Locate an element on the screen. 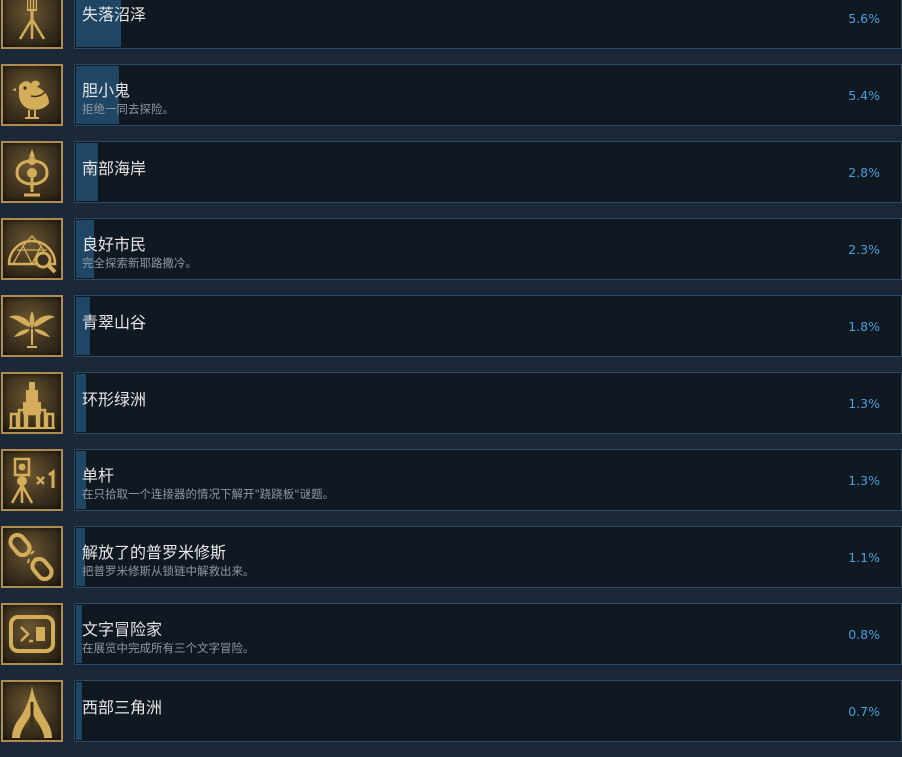  achievement-name: 文字冒险家 is located at coordinates (122, 629).